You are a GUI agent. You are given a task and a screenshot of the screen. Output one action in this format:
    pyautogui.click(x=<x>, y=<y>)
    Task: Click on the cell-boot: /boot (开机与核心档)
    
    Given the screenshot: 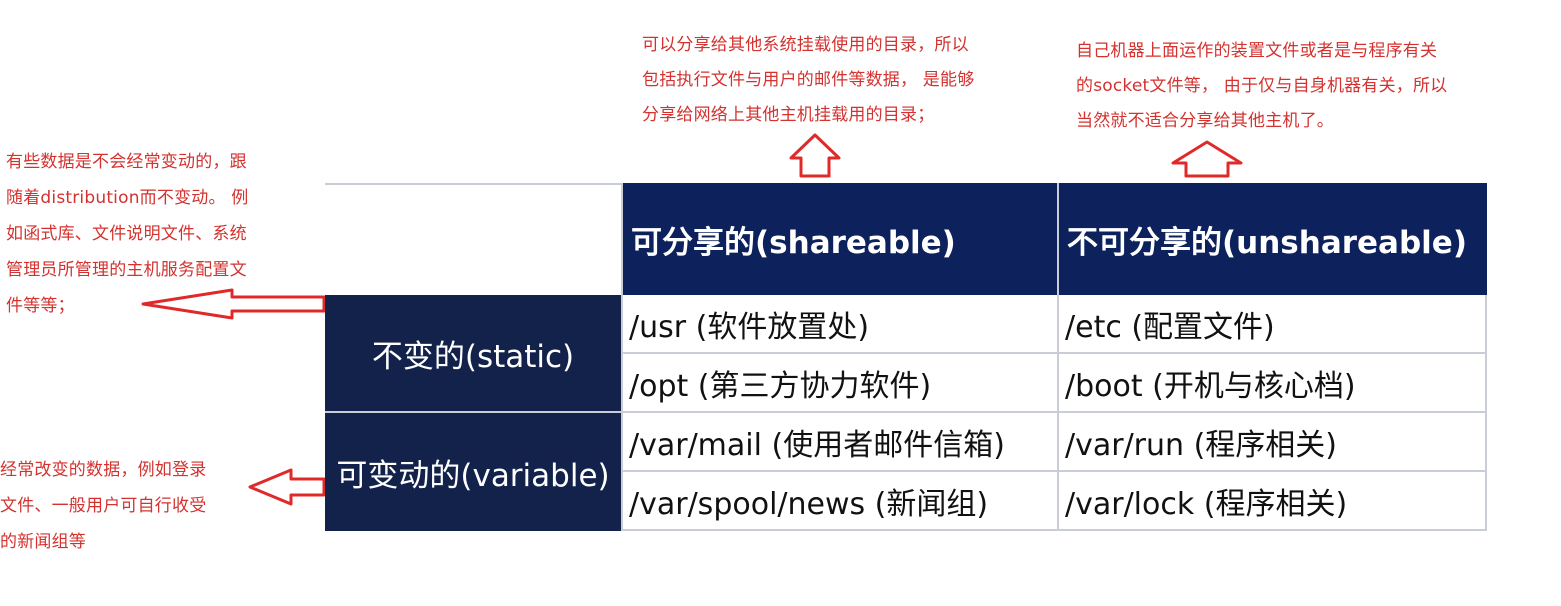 What is the action you would take?
    pyautogui.click(x=1272, y=383)
    